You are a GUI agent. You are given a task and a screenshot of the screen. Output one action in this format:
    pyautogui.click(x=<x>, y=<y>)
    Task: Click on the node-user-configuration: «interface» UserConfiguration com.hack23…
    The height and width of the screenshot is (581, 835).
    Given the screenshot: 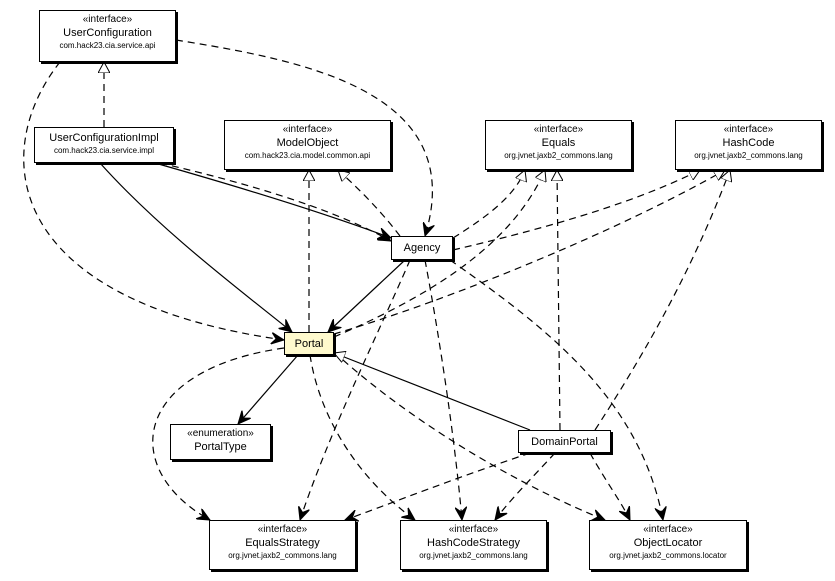 What is the action you would take?
    pyautogui.click(x=107, y=36)
    